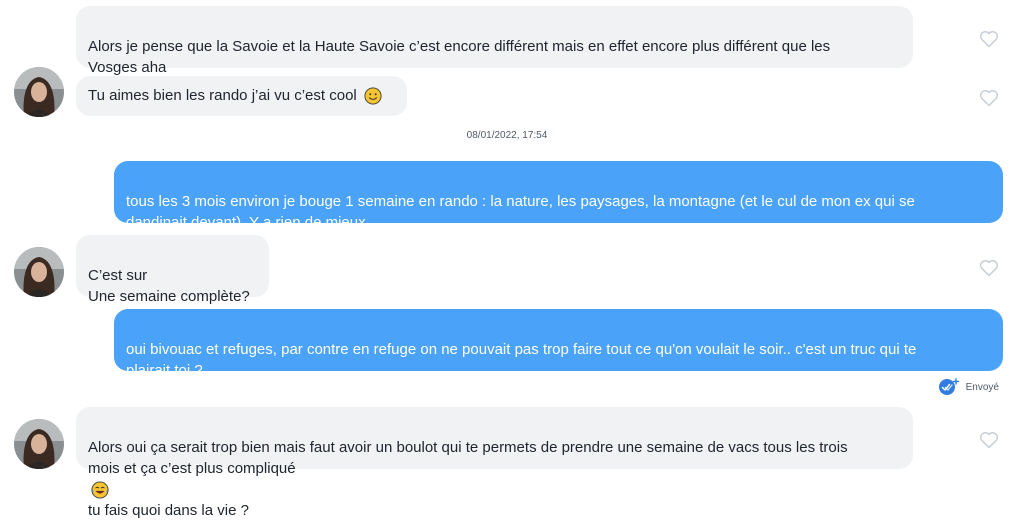 Image resolution: width=1014 pixels, height=521 pixels. I want to click on delivery-status-label: Envoyé, so click(982, 387).